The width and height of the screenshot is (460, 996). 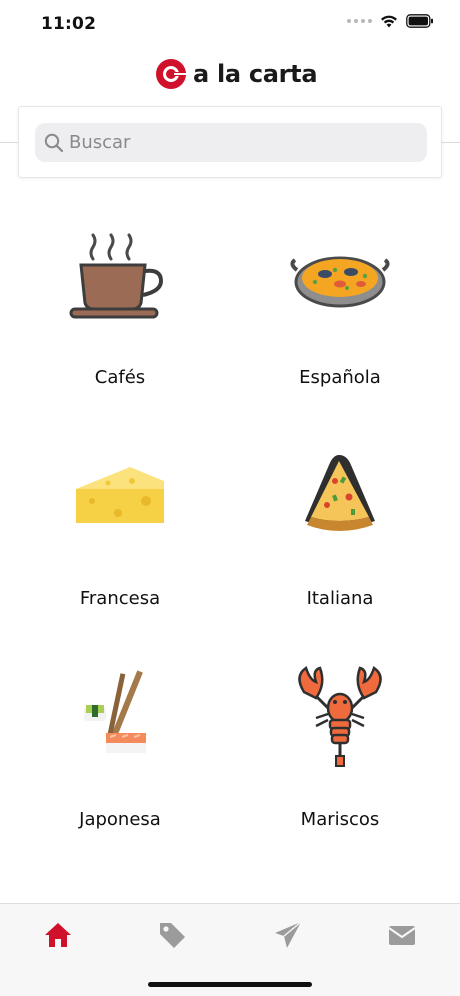 I want to click on cellular-signal-icon, so click(x=359, y=21).